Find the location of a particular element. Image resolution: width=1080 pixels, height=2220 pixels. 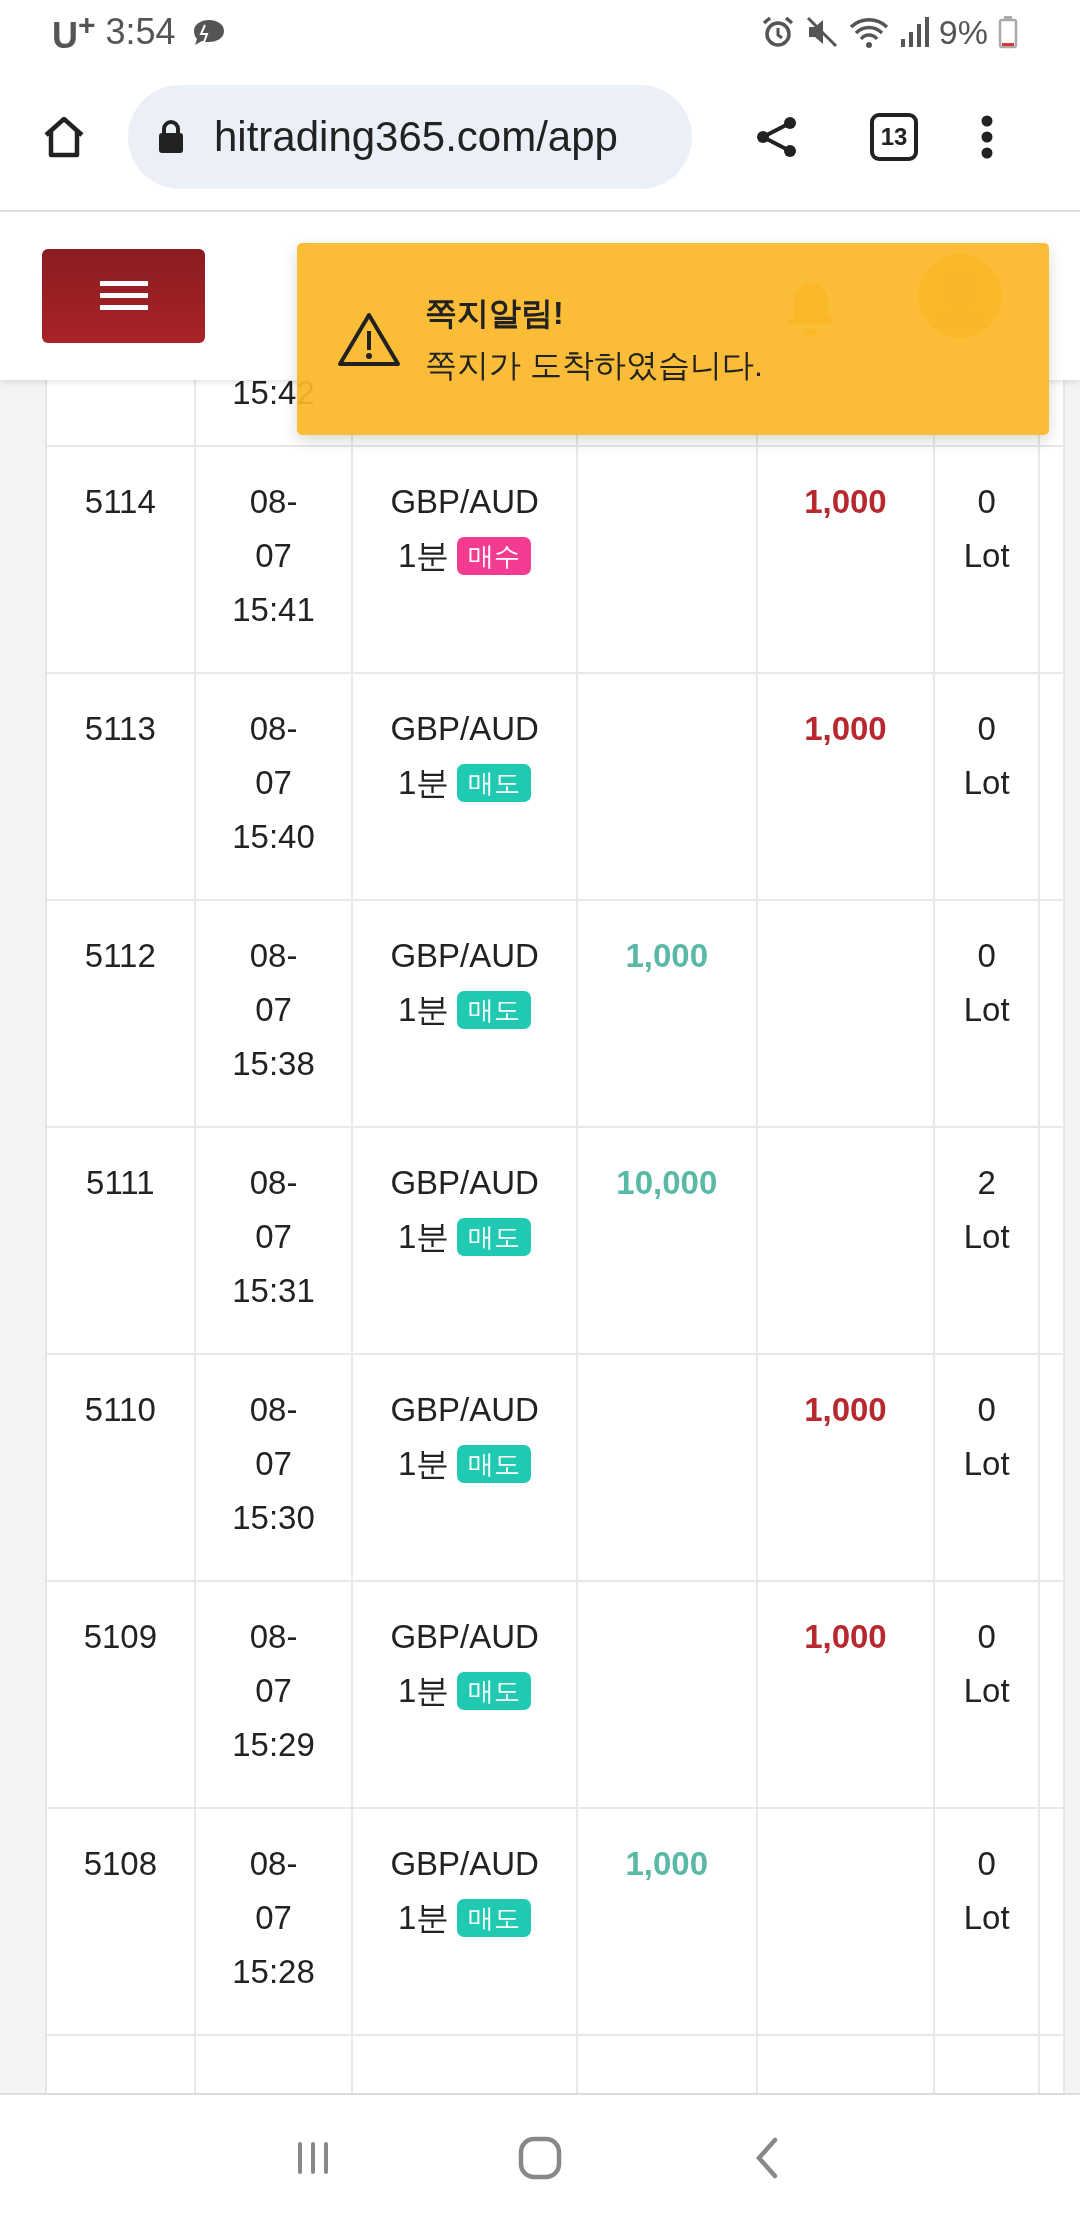

table-cell-text: 08-07 15:31 is located at coordinates (273, 1237).